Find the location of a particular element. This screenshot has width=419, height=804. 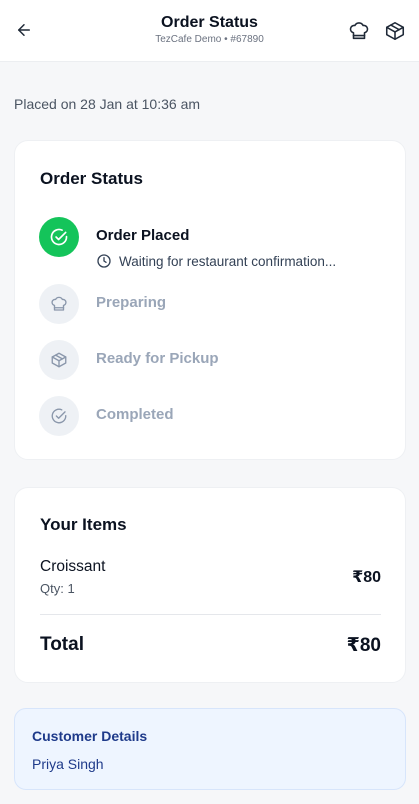

package-button is located at coordinates (395, 31).